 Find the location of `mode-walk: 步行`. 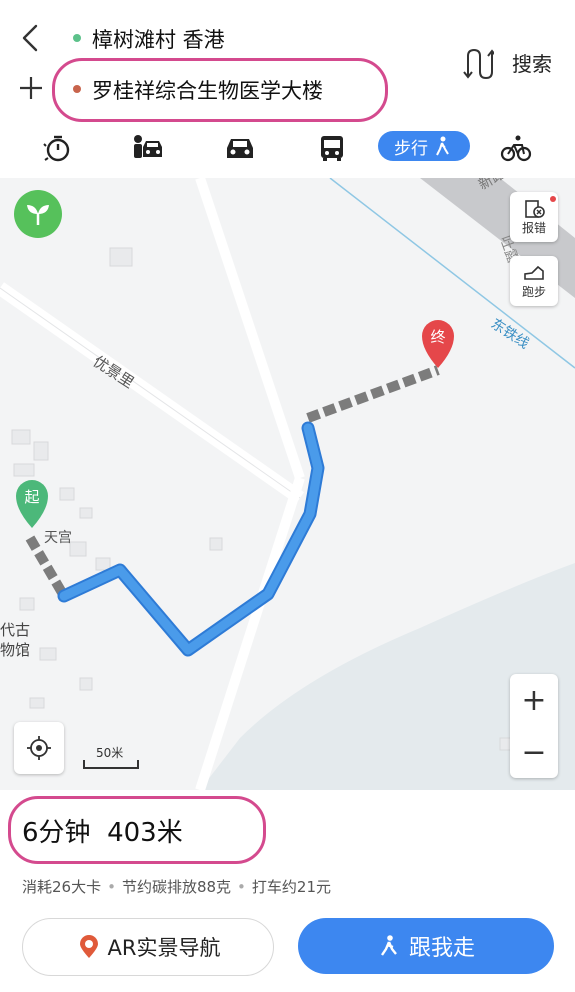

mode-walk: 步行 is located at coordinates (424, 146).